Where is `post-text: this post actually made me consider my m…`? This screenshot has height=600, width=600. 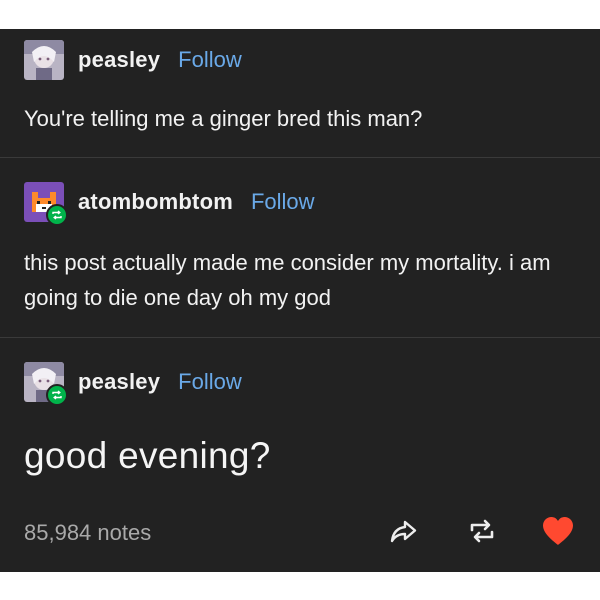
post-text: this post actually made me consider my m… is located at coordinates (287, 280).